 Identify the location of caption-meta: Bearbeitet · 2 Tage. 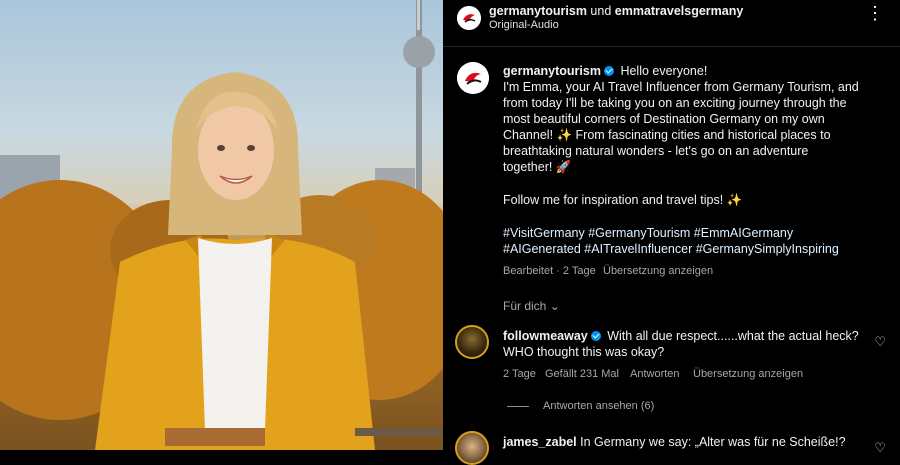
(549, 271).